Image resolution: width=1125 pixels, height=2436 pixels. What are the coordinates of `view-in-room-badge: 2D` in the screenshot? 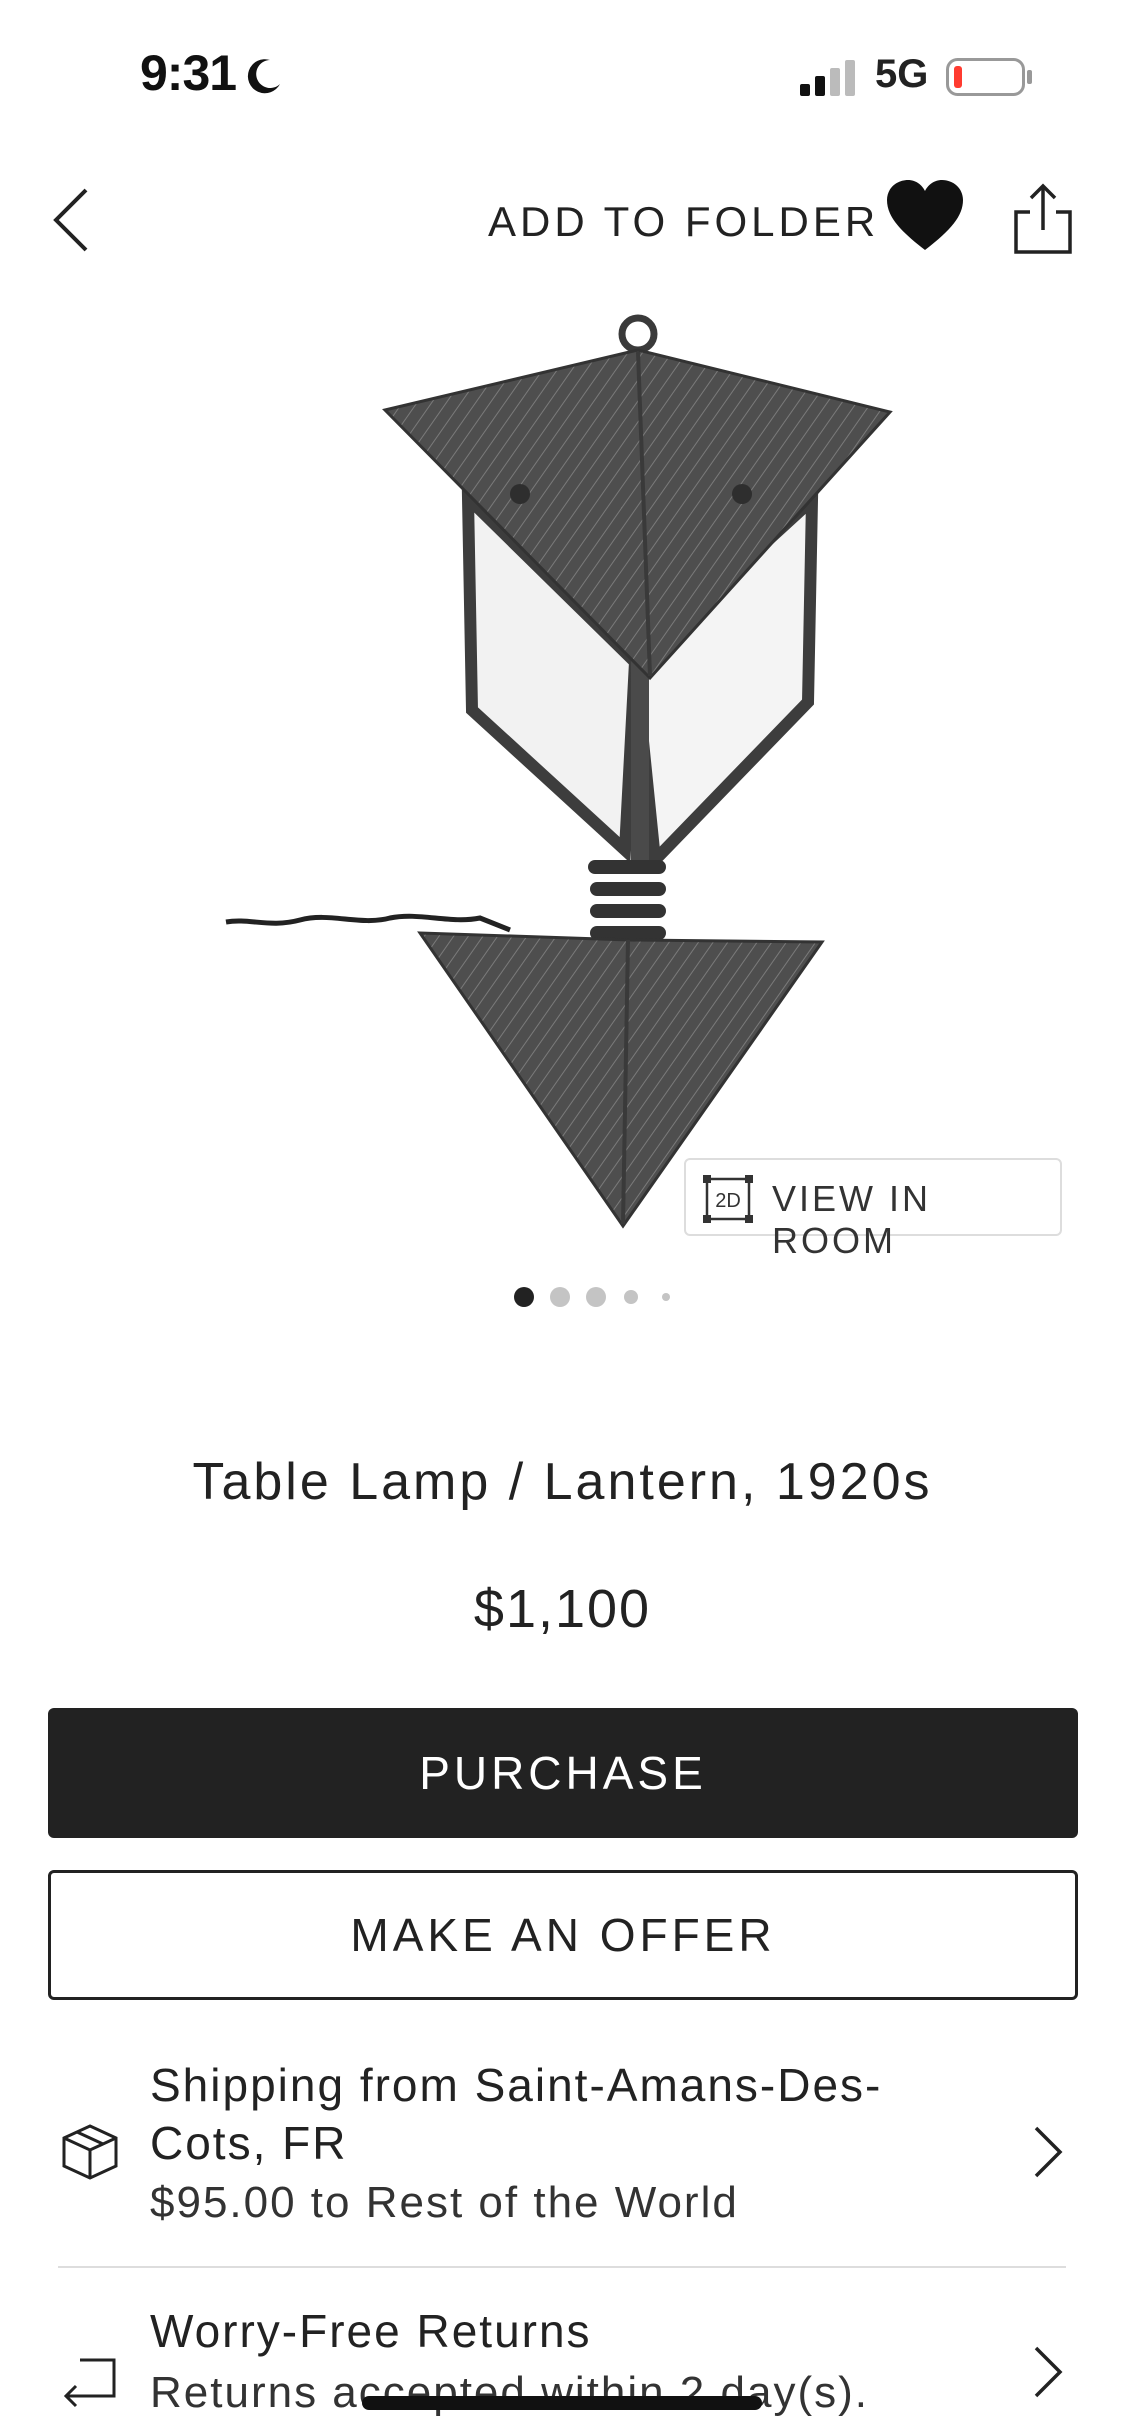 It's located at (728, 1201).